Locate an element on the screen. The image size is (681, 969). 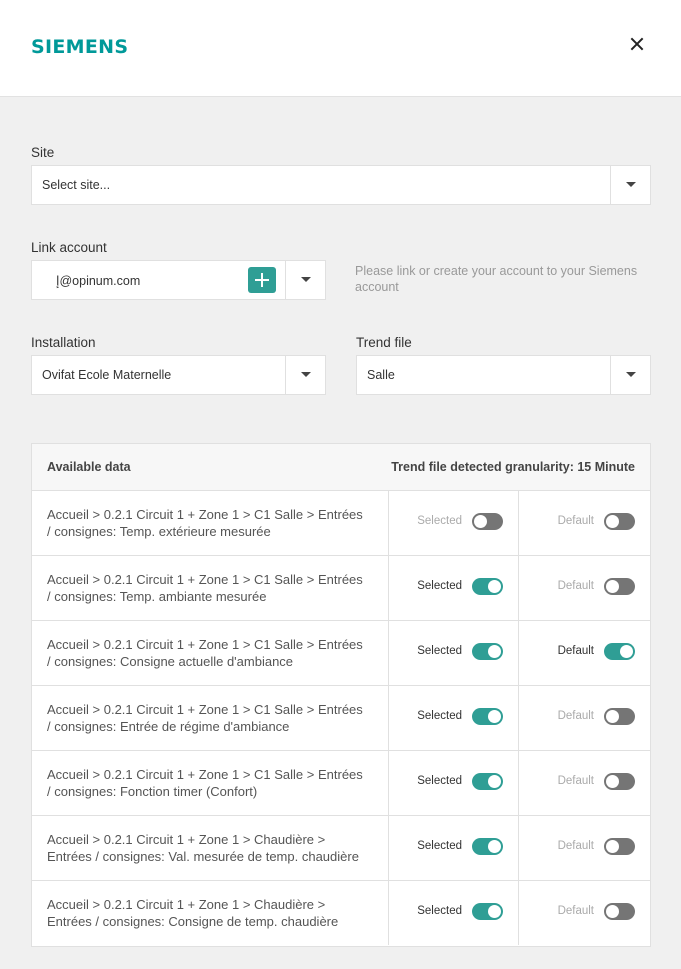
data-point-path-line2: / consignes: Temp. ambiante mesurée is located at coordinates (157, 596).